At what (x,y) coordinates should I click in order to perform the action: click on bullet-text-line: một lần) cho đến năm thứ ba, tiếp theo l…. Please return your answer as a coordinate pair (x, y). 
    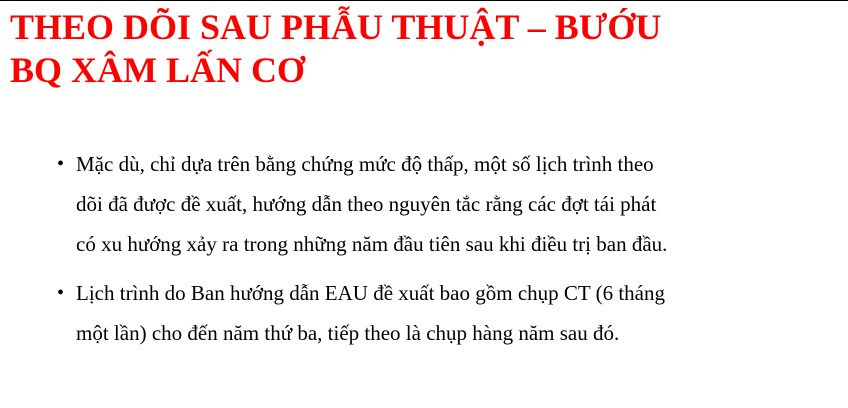
    Looking at the image, I should click on (348, 333).